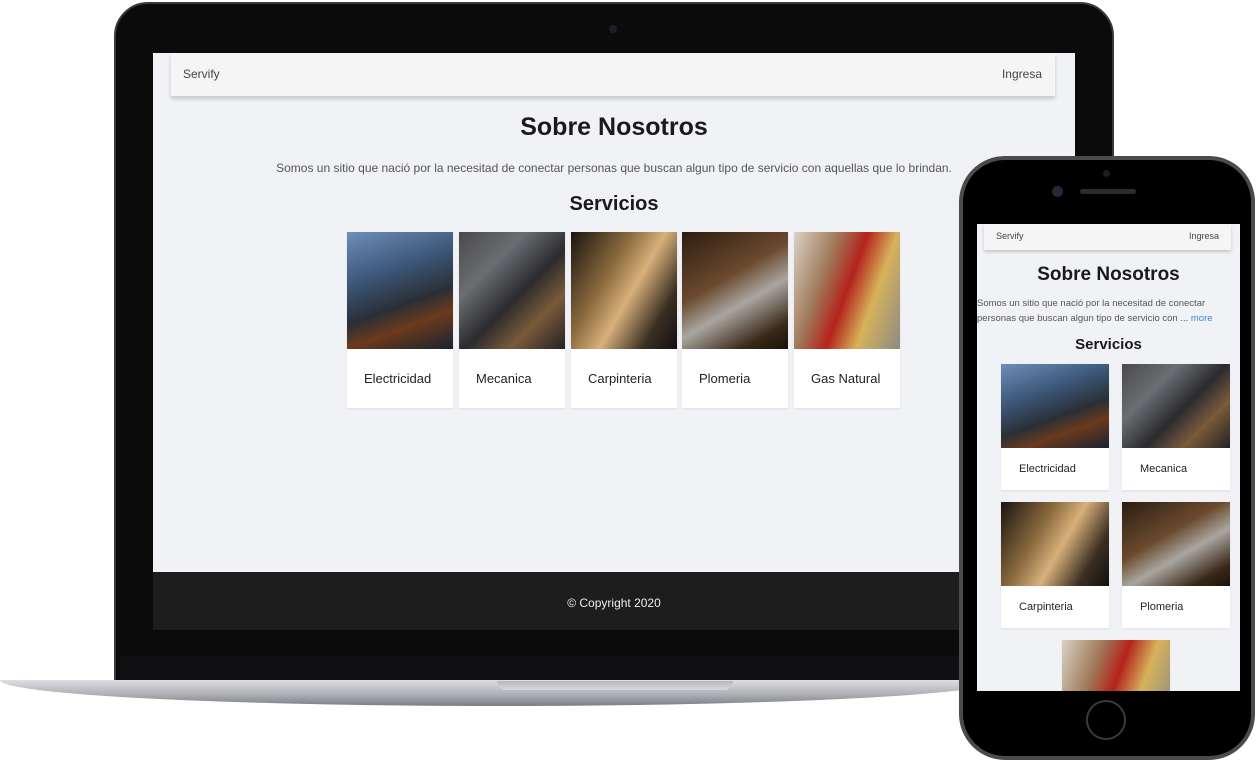  I want to click on mobile-login-link: Ingresa, so click(1204, 236).